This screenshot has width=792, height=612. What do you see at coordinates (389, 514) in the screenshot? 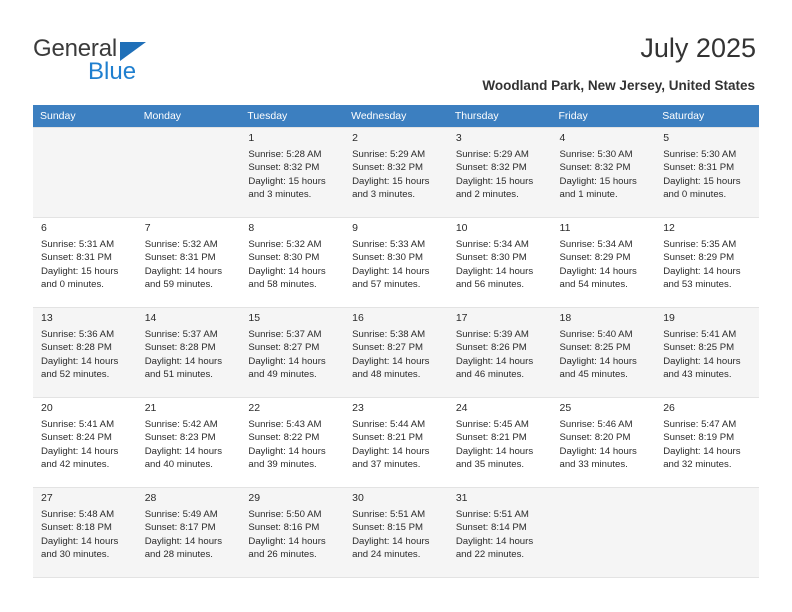
I see `sunrise-text: Sunrise: 5:51 AM` at bounding box center [389, 514].